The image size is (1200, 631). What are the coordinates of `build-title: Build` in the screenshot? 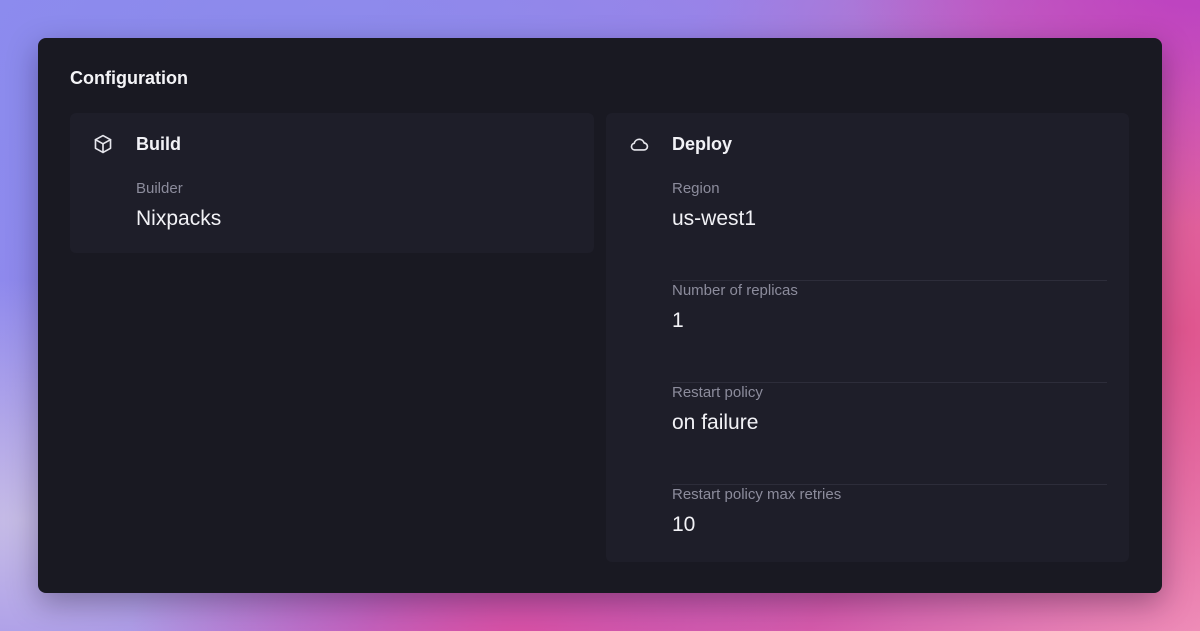 It's located at (158, 144).